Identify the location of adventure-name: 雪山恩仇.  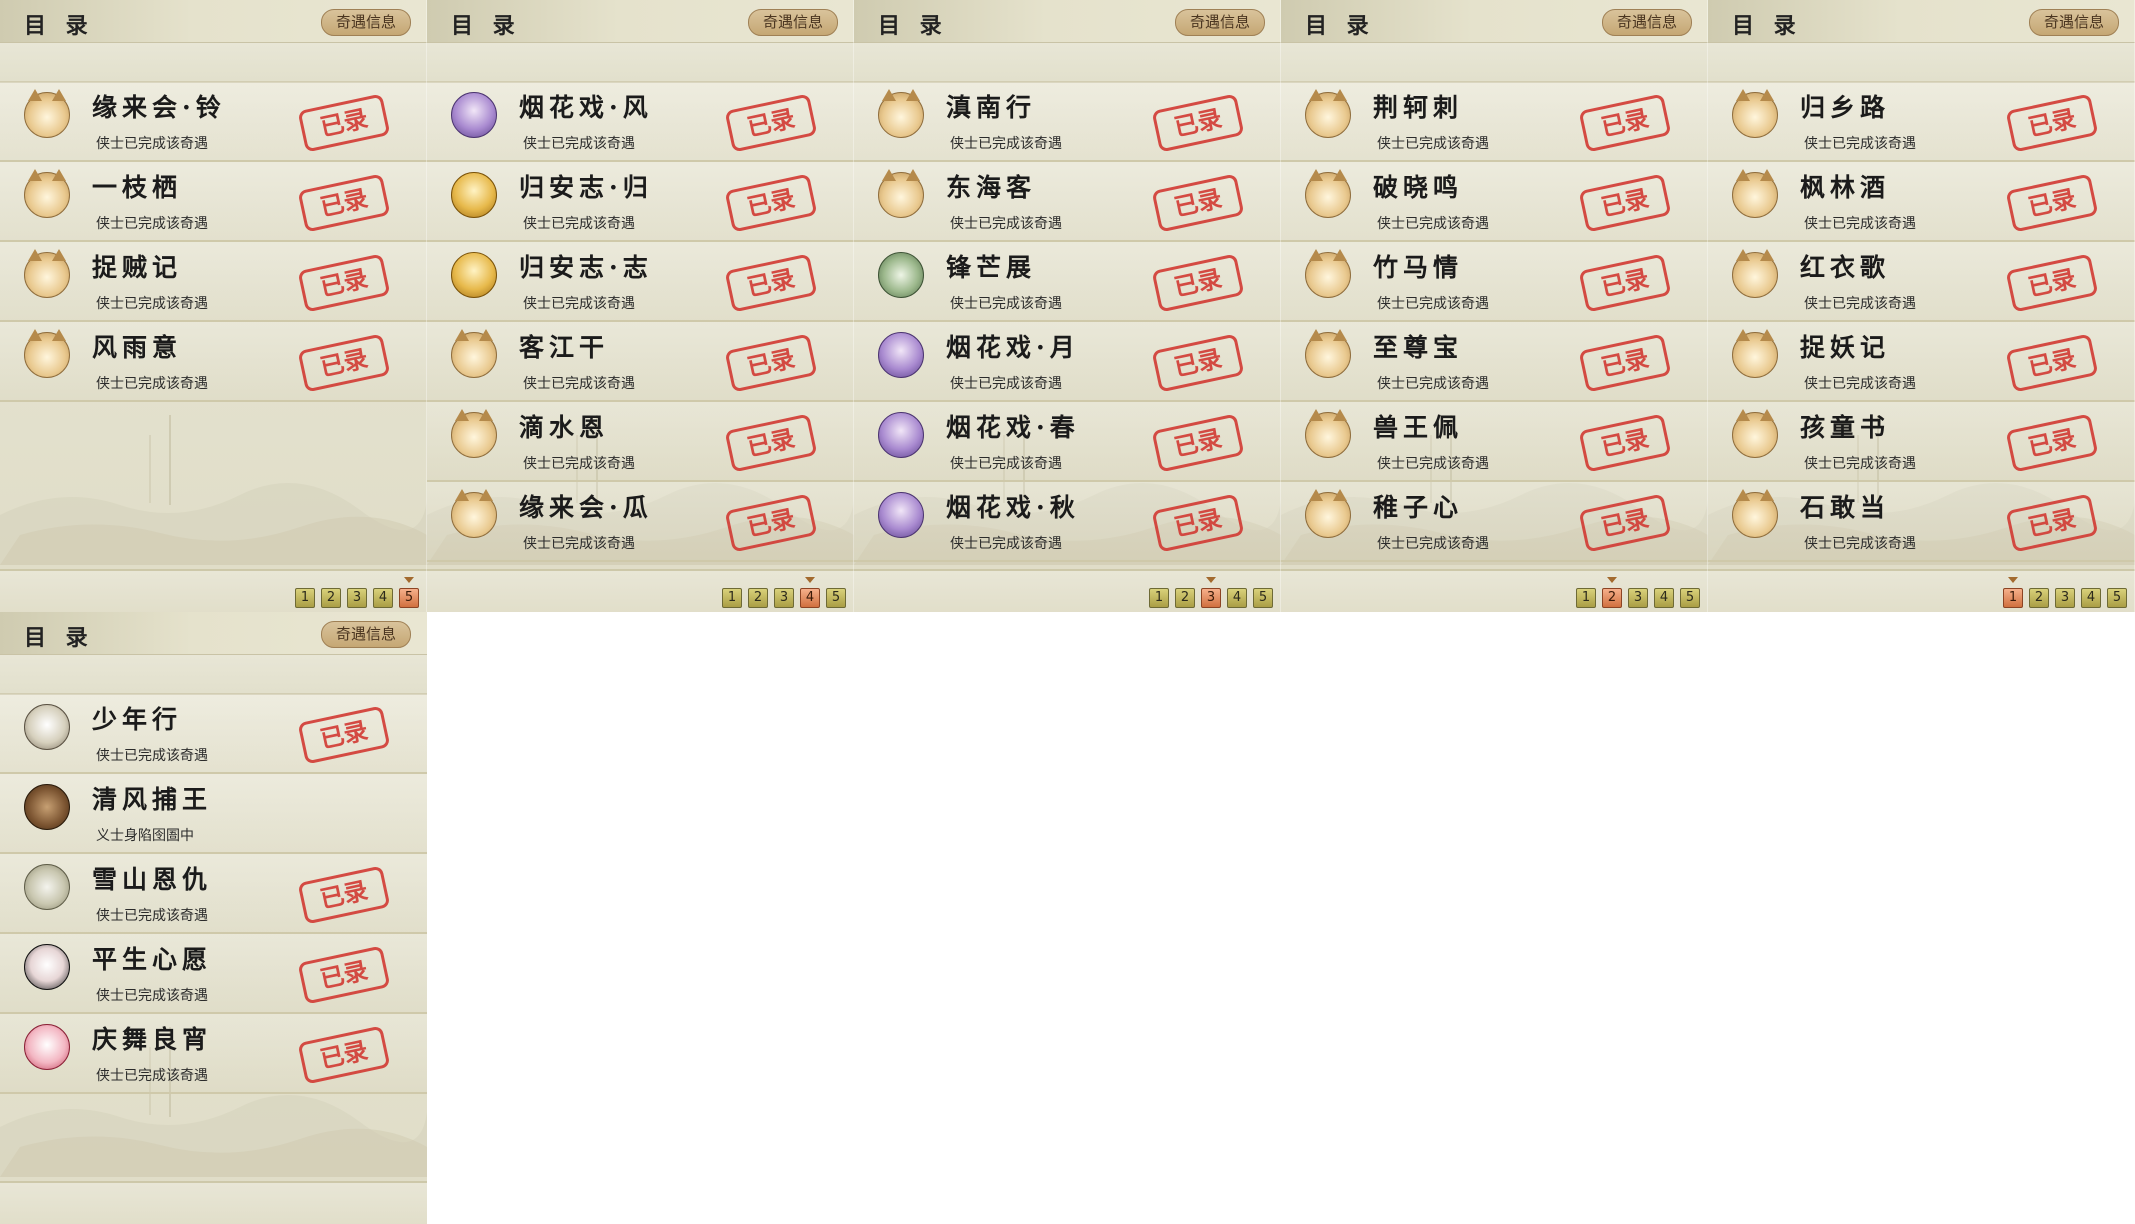
(152, 879).